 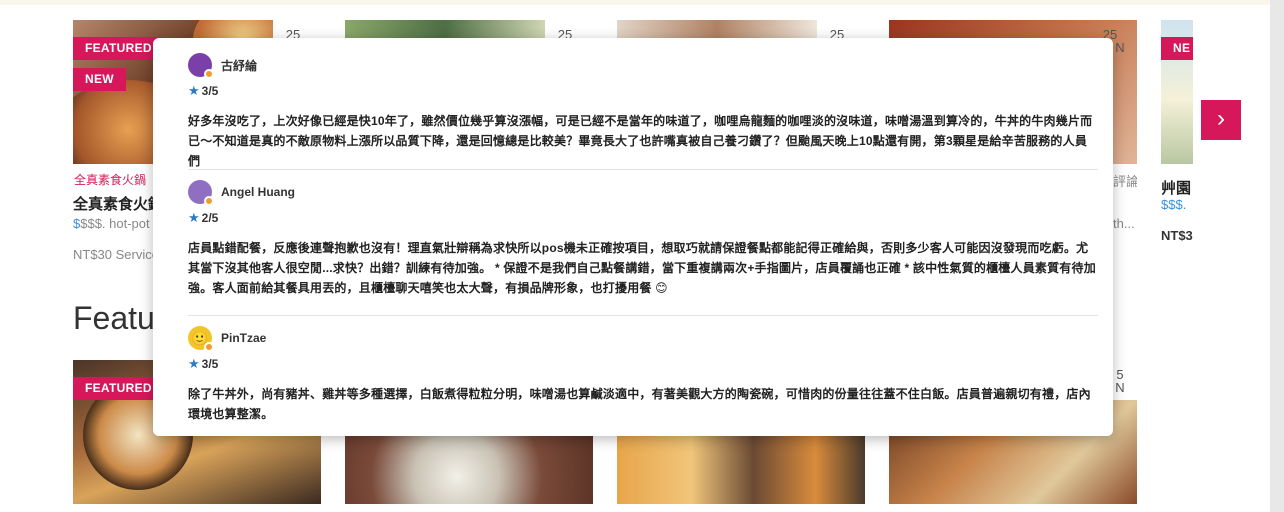 What do you see at coordinates (110, 180) in the screenshot?
I see `restaurant-category: 全真素食火鍋` at bounding box center [110, 180].